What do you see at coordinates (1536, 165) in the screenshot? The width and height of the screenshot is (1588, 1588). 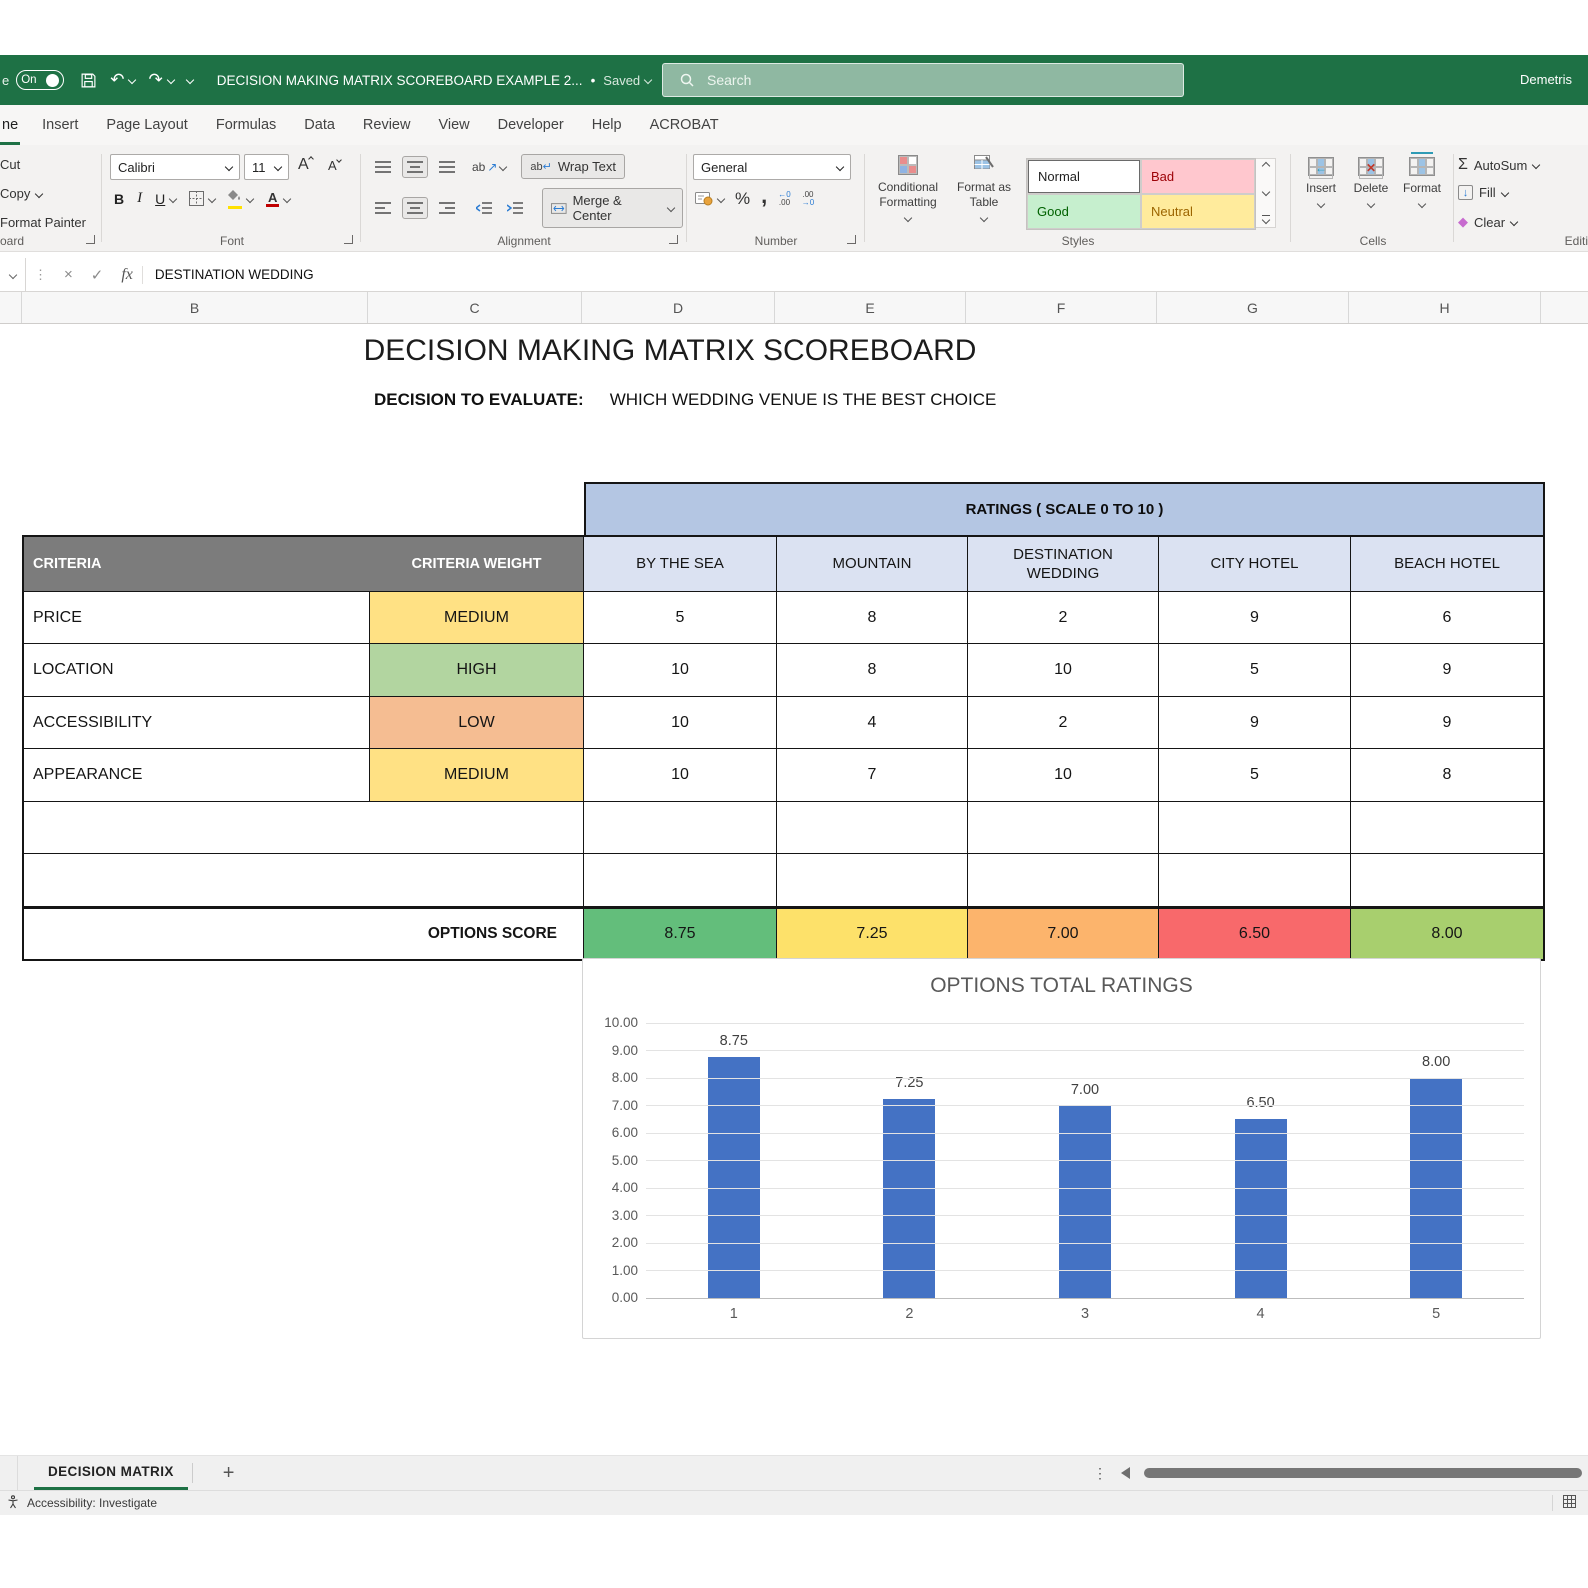 I see `autosum-dropdown-icon` at bounding box center [1536, 165].